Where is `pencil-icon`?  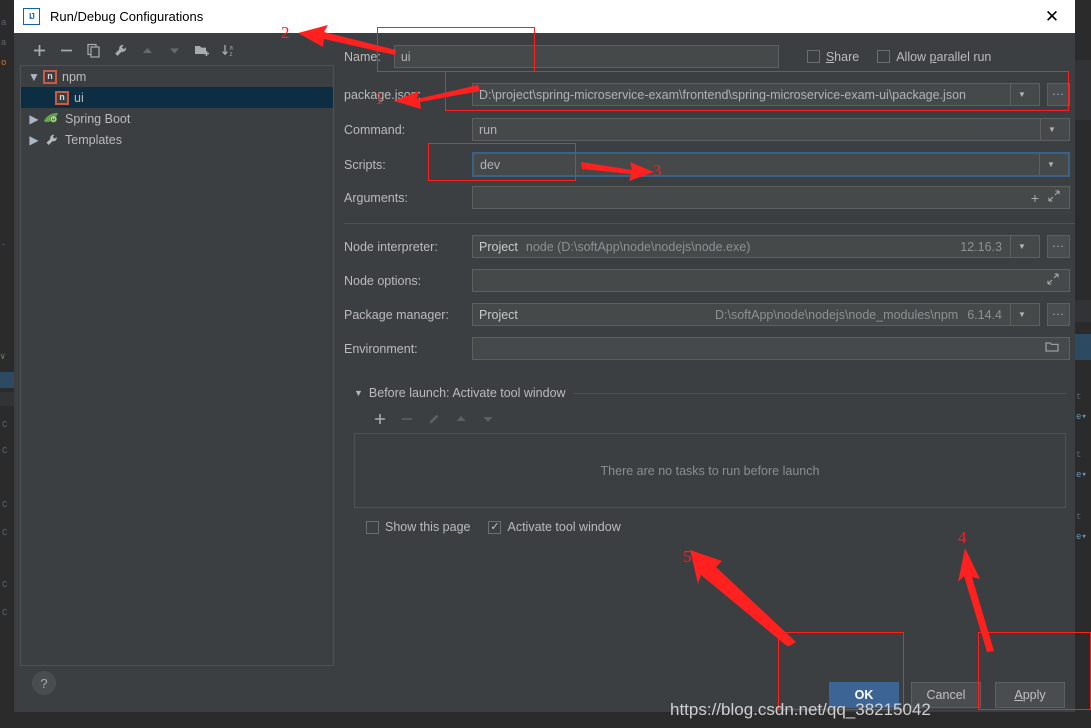
pencil-icon is located at coordinates (433, 419).